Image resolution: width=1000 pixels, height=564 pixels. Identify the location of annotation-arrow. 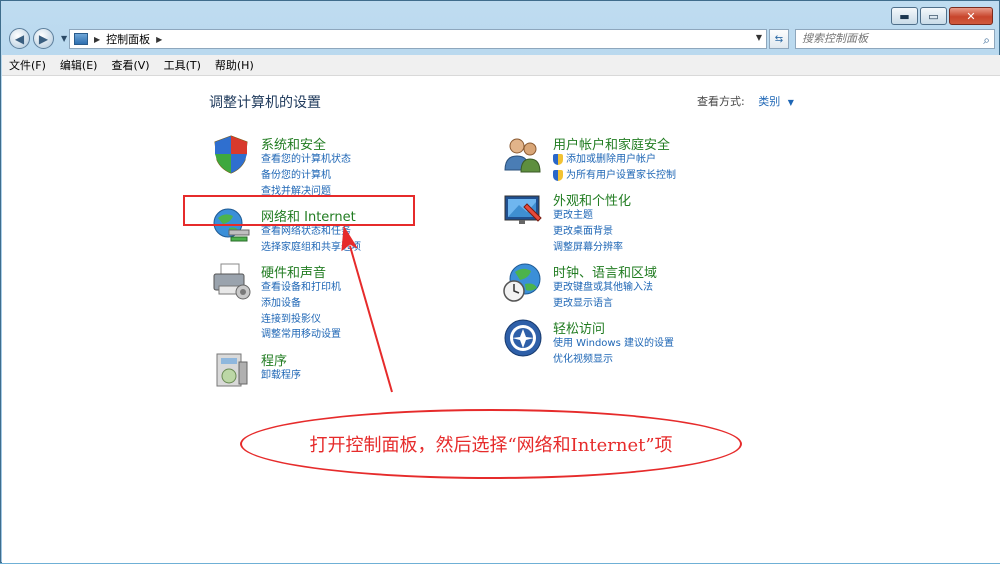
(367, 309).